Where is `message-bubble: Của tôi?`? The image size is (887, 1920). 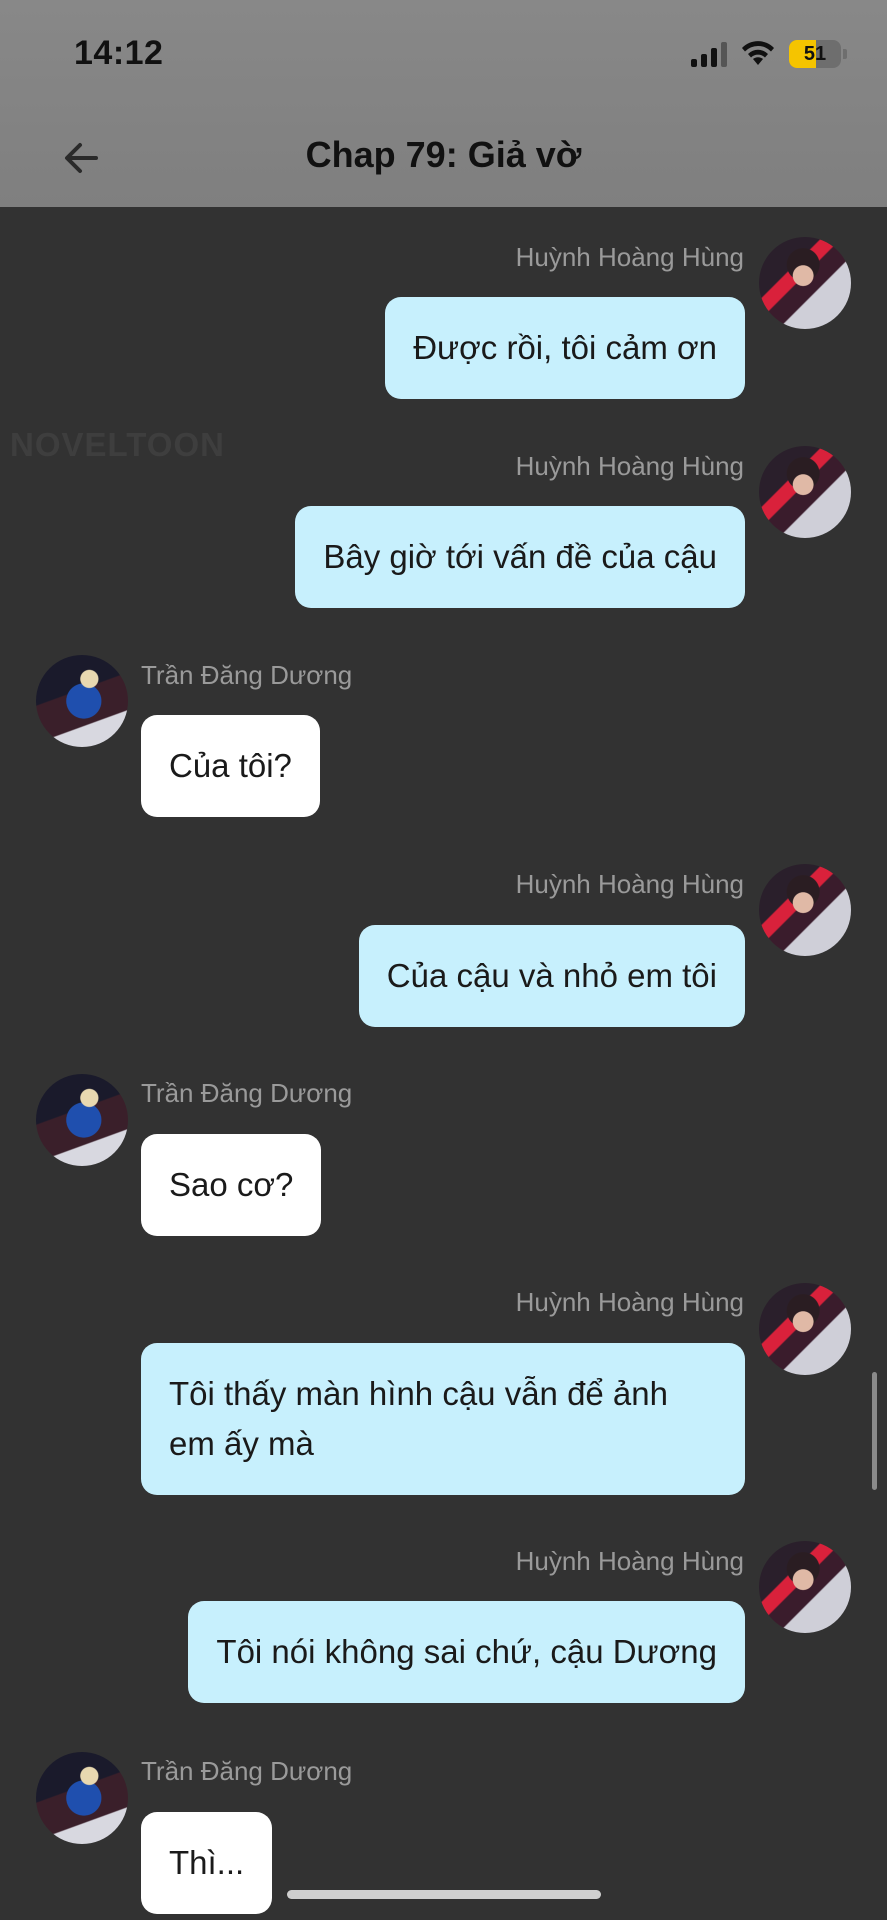
message-bubble: Của tôi? is located at coordinates (230, 766).